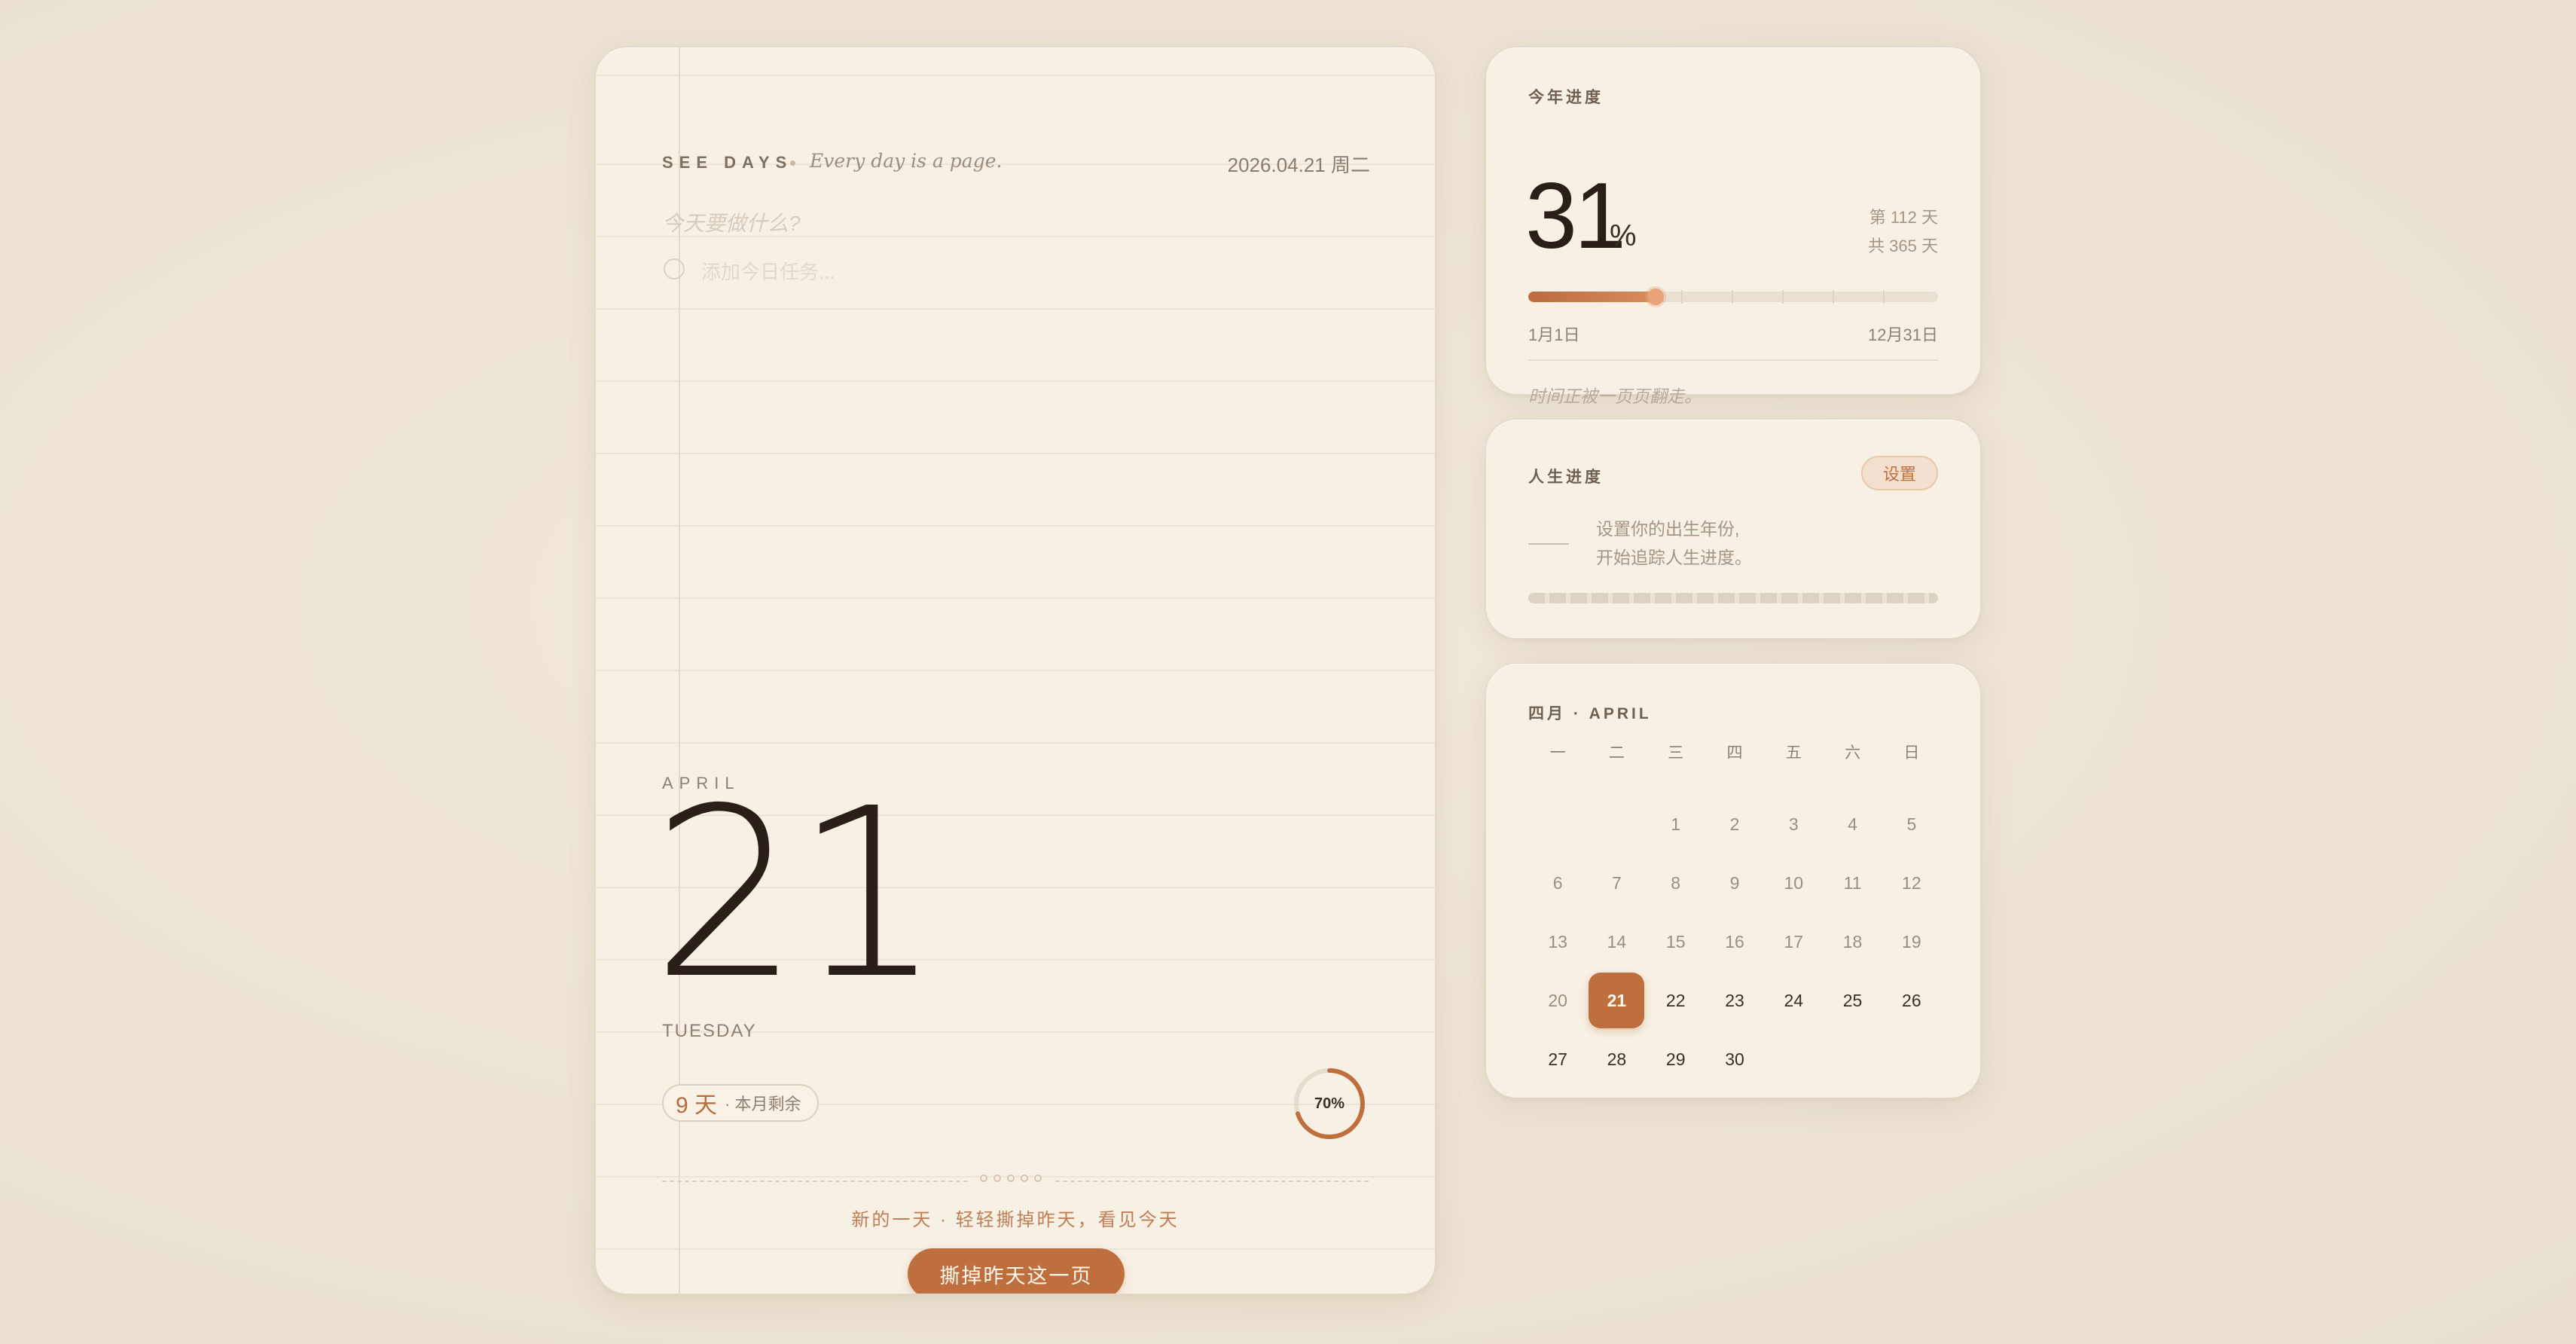 The image size is (2576, 1344). I want to click on calendar-day: 15, so click(1676, 941).